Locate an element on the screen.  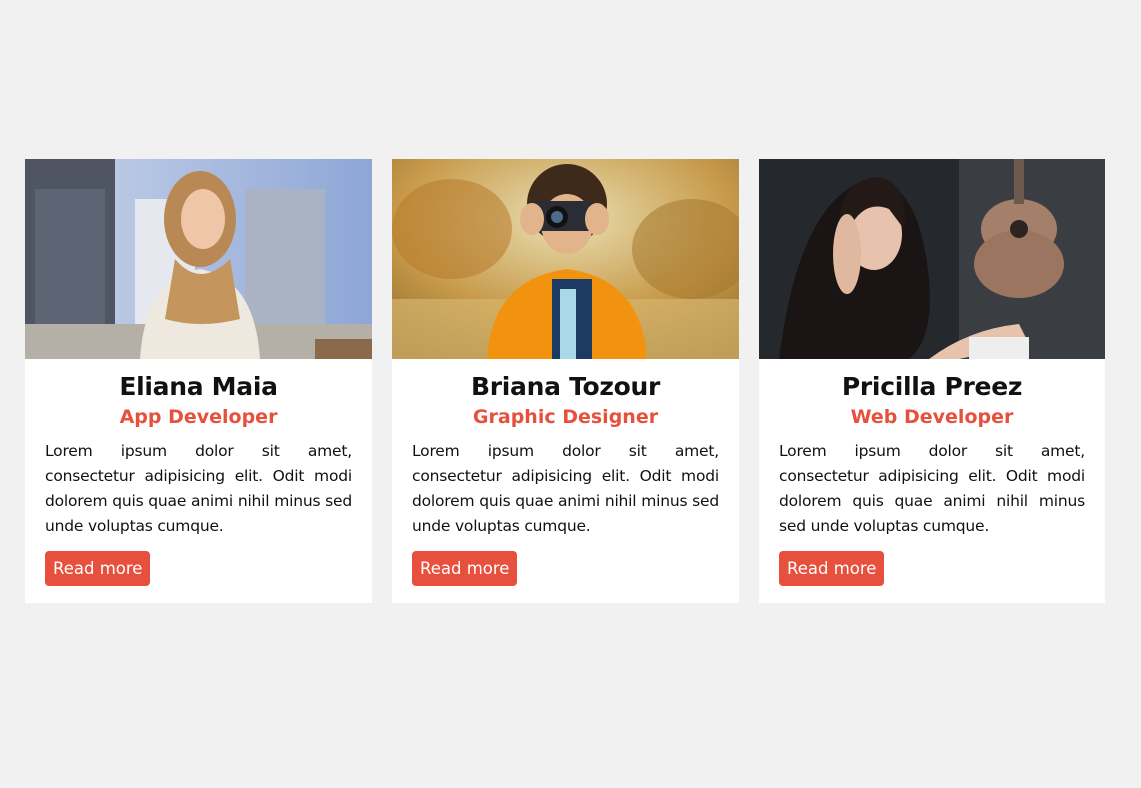
profile-role: Graphic Designer is located at coordinates (565, 417).